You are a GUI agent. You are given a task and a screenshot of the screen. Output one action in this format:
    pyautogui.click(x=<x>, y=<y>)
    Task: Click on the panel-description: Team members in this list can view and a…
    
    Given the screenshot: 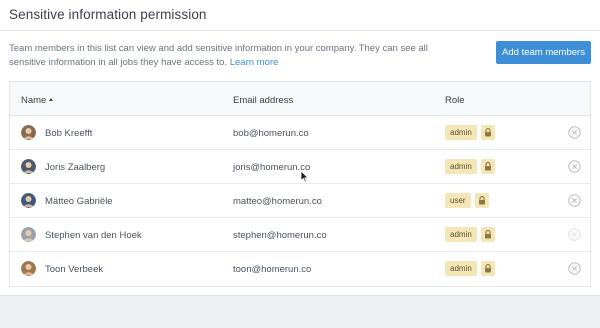 What is the action you would take?
    pyautogui.click(x=224, y=55)
    